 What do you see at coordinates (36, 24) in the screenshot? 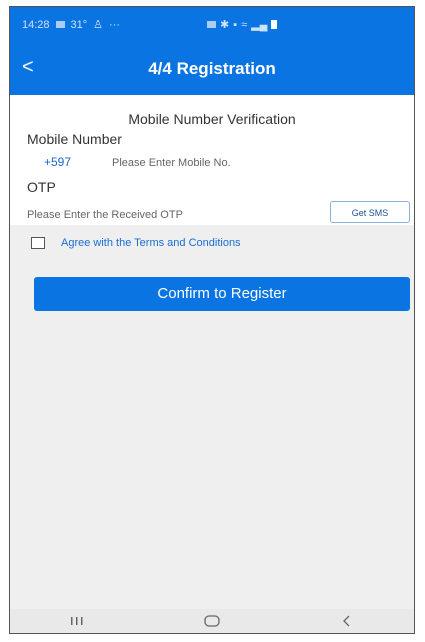
I see `status-time: 14:28` at bounding box center [36, 24].